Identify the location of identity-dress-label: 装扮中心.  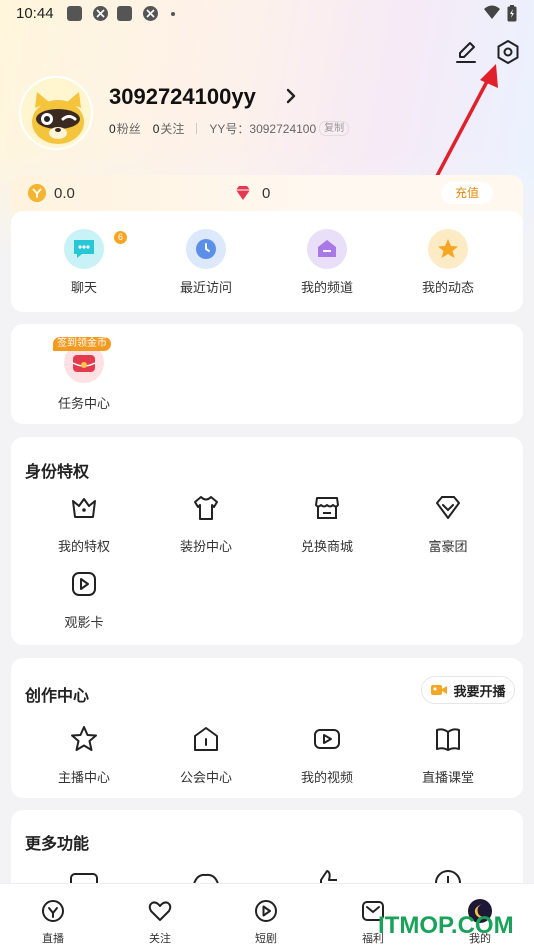
(205, 546).